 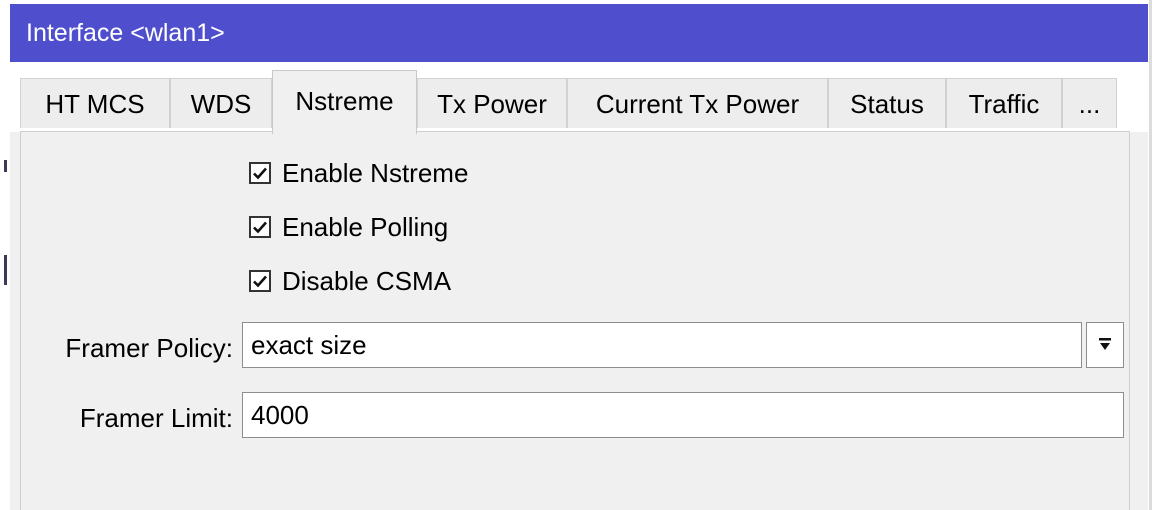 I want to click on disable-csma-checkbox, so click(x=260, y=281).